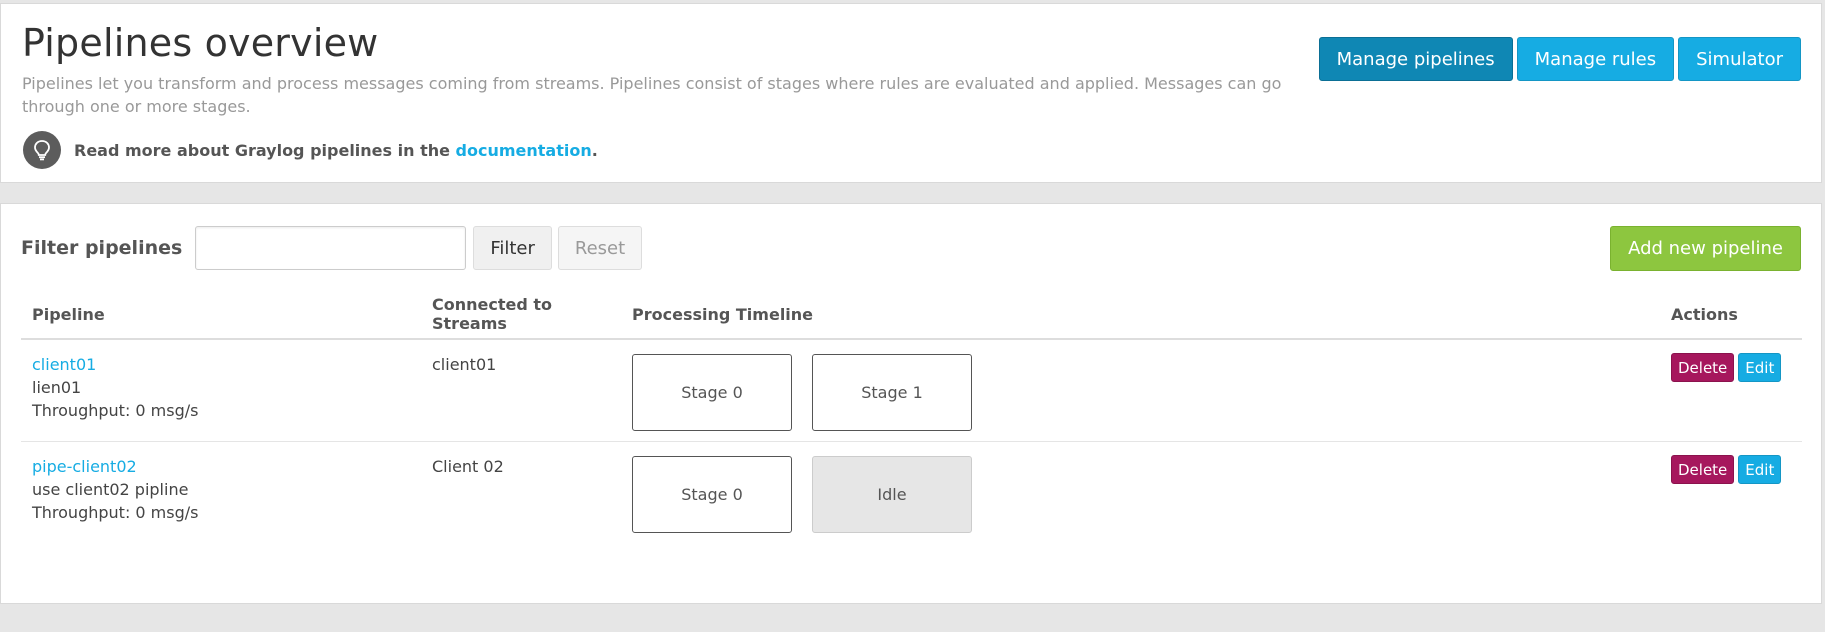 The image size is (1825, 632). Describe the element at coordinates (200, 43) in the screenshot. I see `page-title: Pipelines overview` at that location.